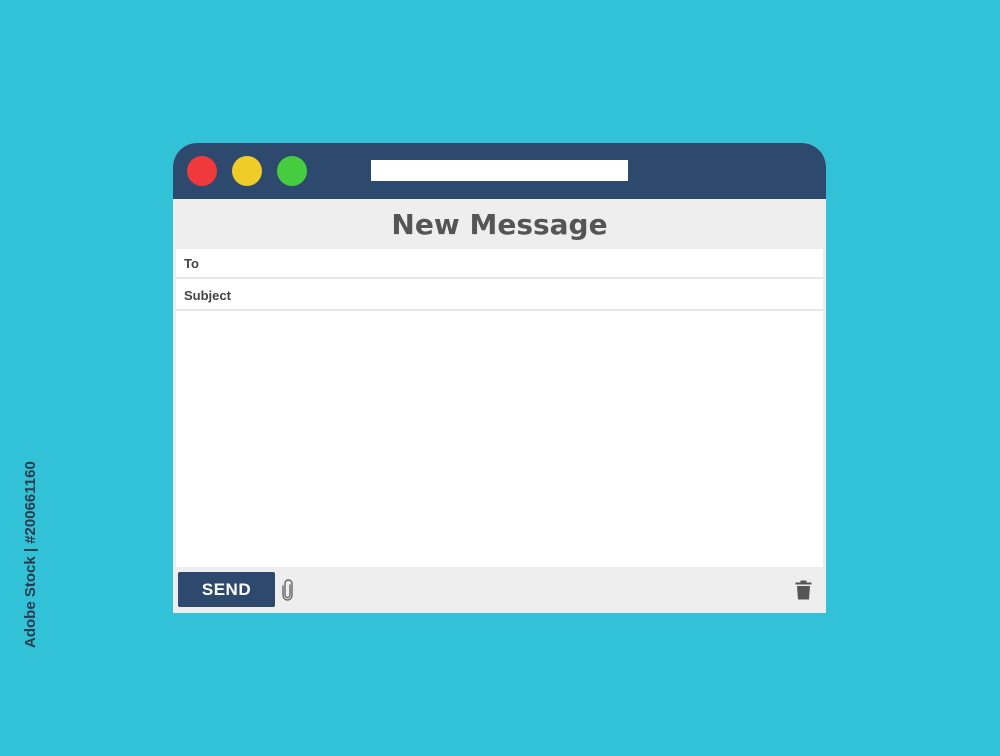 The height and width of the screenshot is (756, 1000). What do you see at coordinates (288, 590) in the screenshot?
I see `paperclip-icon` at bounding box center [288, 590].